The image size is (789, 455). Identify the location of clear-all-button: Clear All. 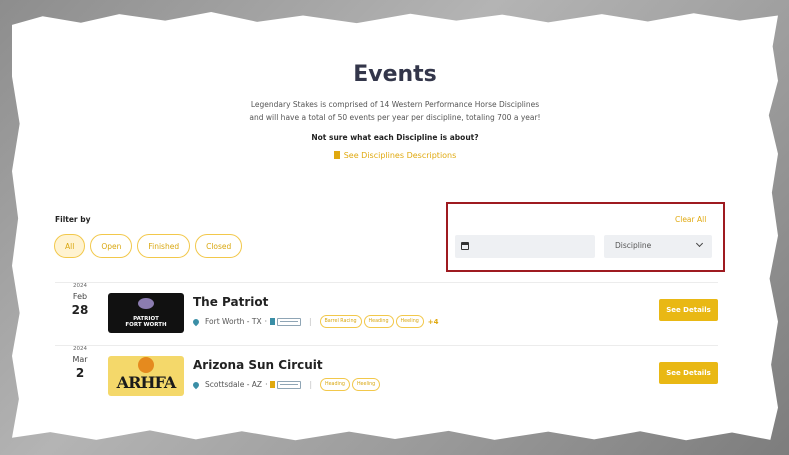
(690, 219).